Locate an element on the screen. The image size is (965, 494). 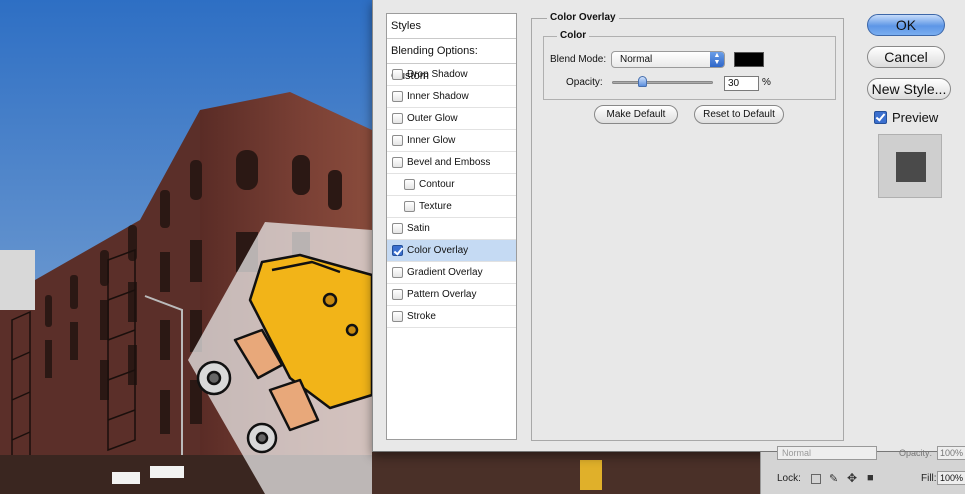
opacity-input: 30 is located at coordinates (741, 83).